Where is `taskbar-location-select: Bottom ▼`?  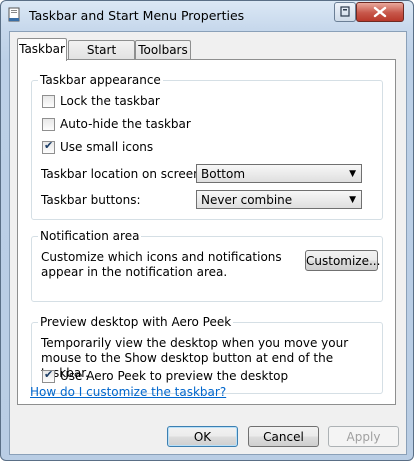 taskbar-location-select: Bottom ▼ is located at coordinates (279, 173).